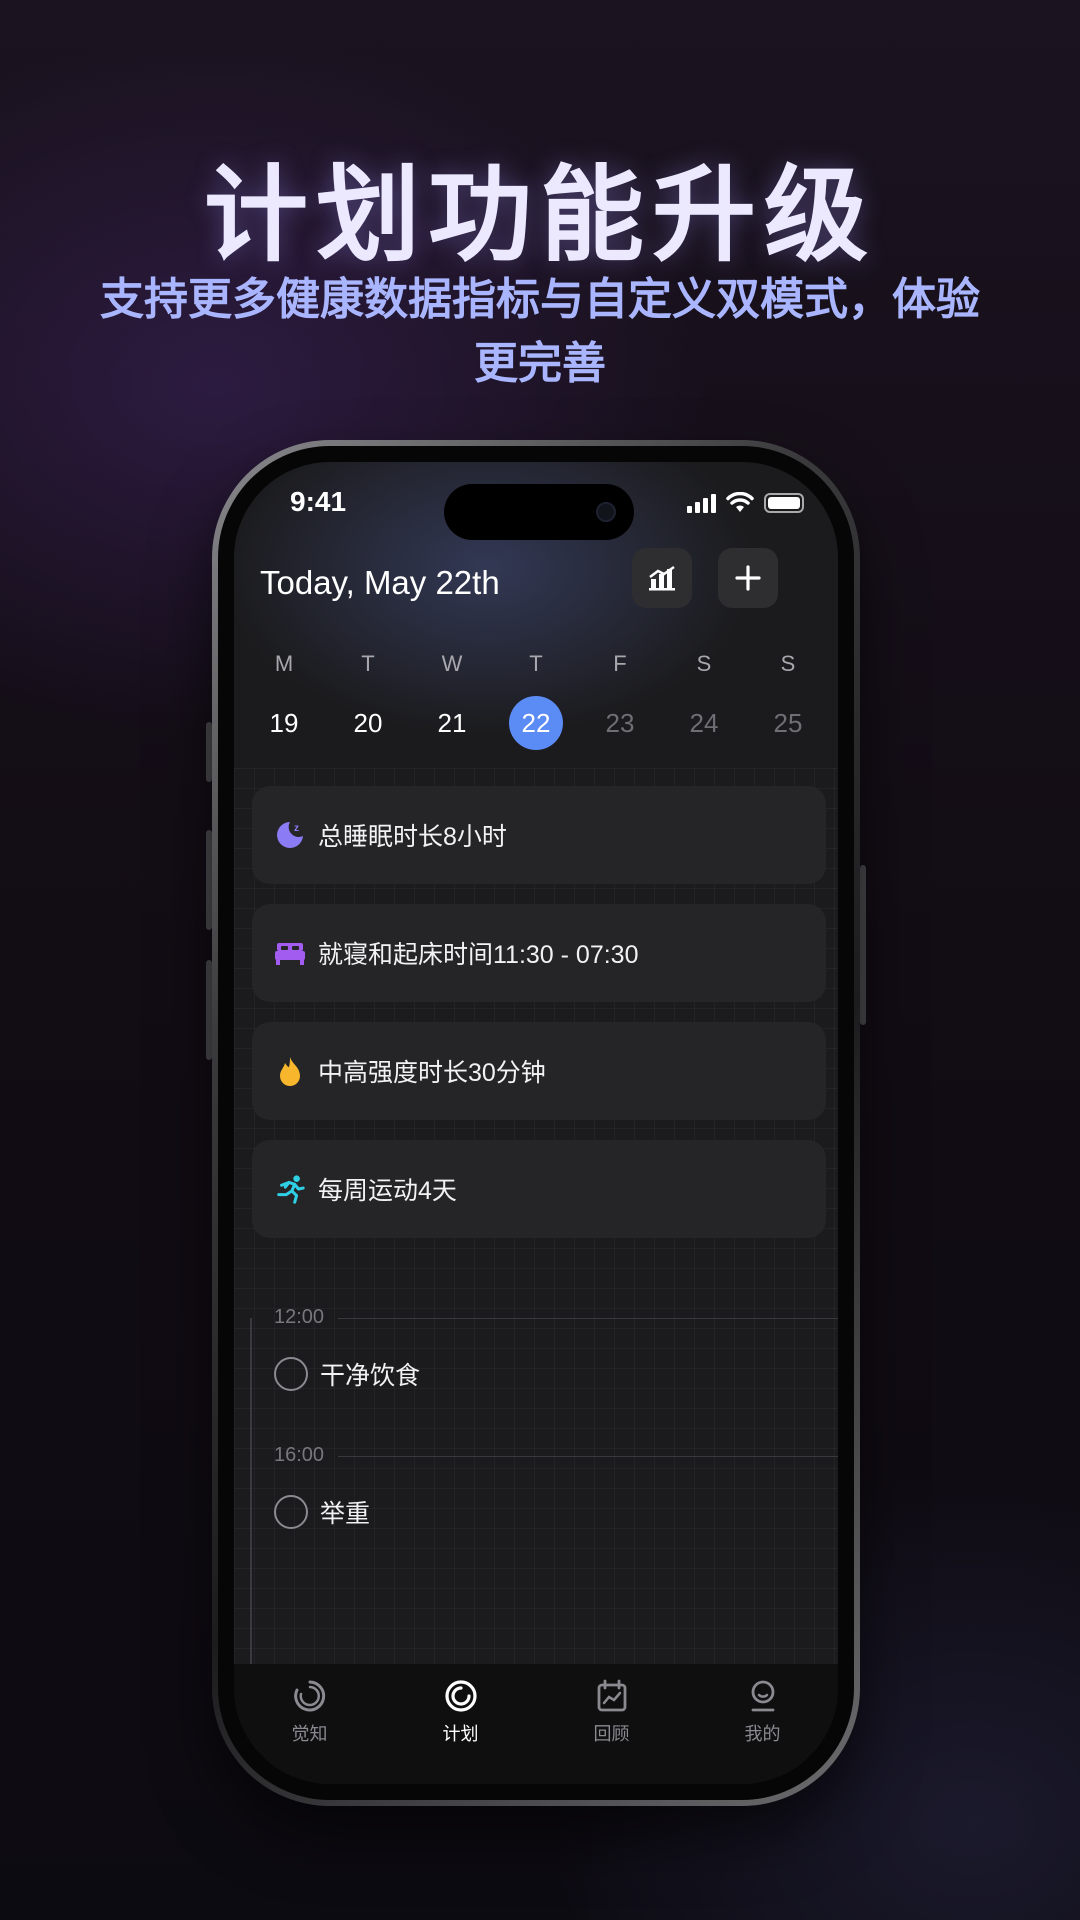  What do you see at coordinates (478, 955) in the screenshot?
I see `goal-label: 就寝和起床时间11:30 - 07:30` at bounding box center [478, 955].